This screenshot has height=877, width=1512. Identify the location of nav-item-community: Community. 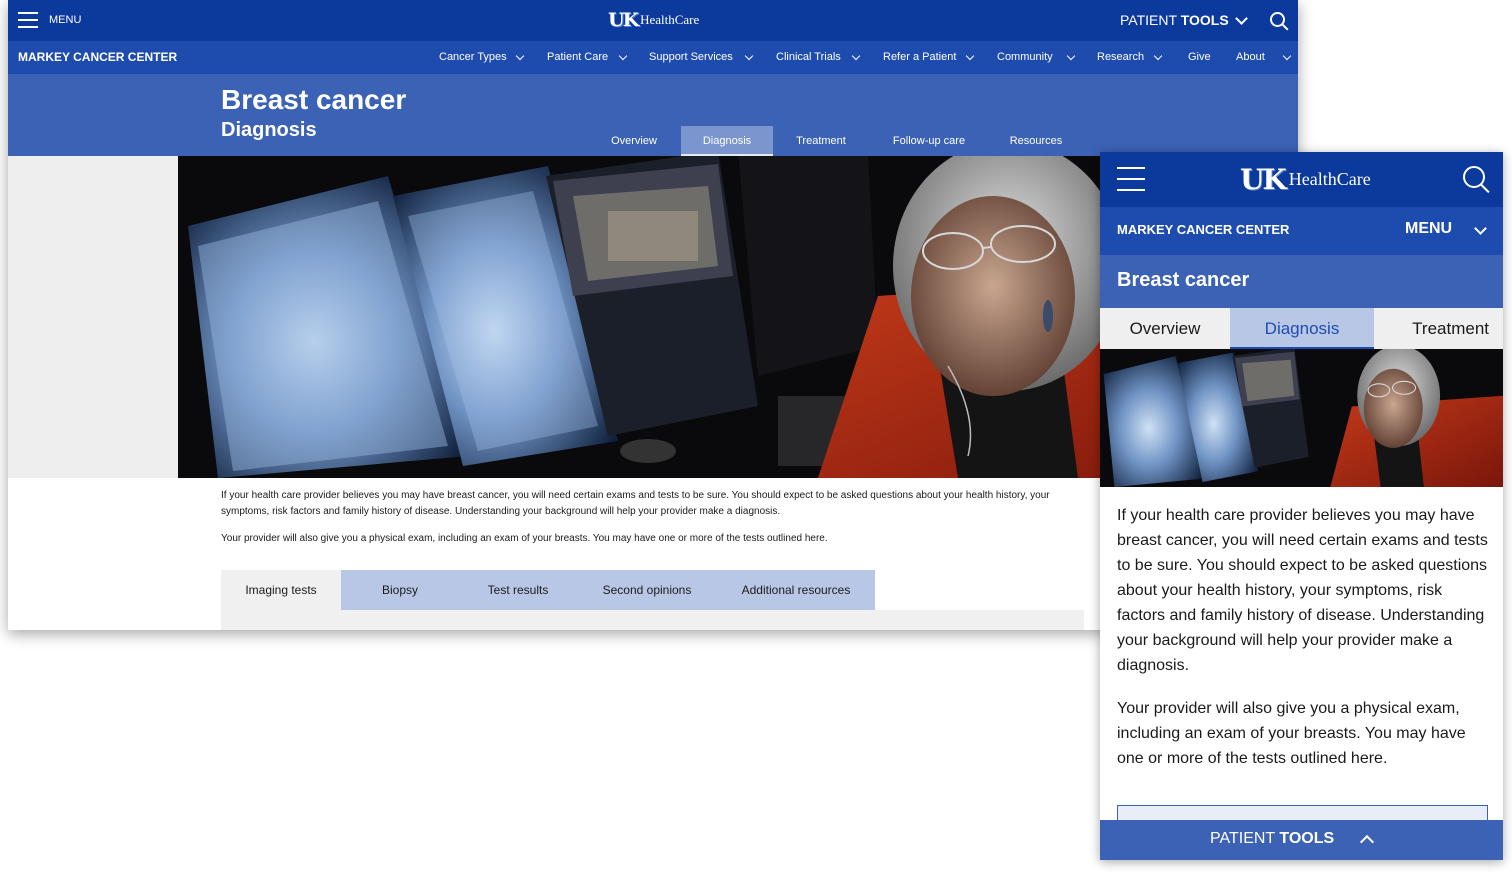
(1025, 57).